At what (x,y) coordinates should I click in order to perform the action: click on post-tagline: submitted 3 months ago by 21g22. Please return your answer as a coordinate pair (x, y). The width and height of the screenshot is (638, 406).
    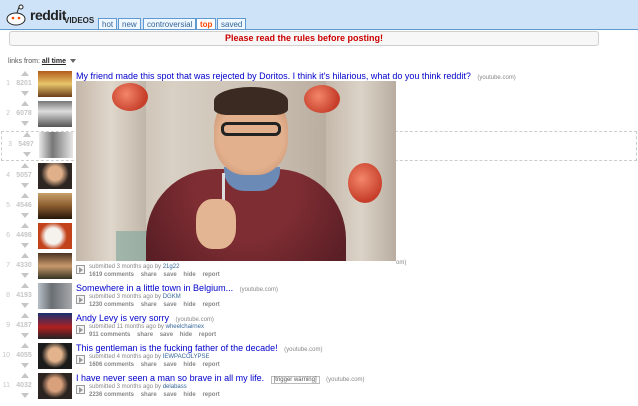
    Looking at the image, I should click on (134, 267).